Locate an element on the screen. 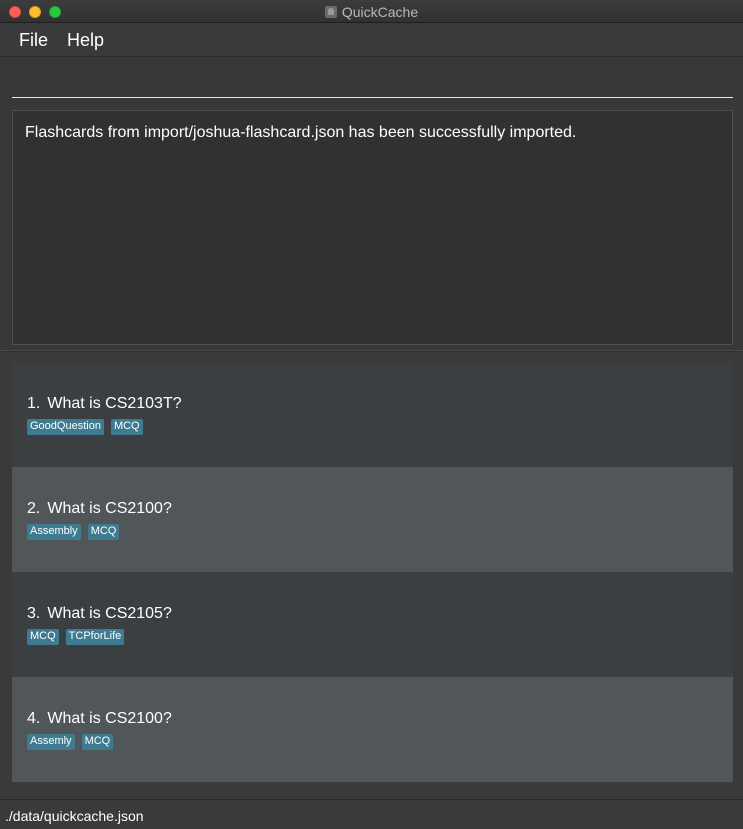 The width and height of the screenshot is (743, 829). command-input is located at coordinates (372, 77).